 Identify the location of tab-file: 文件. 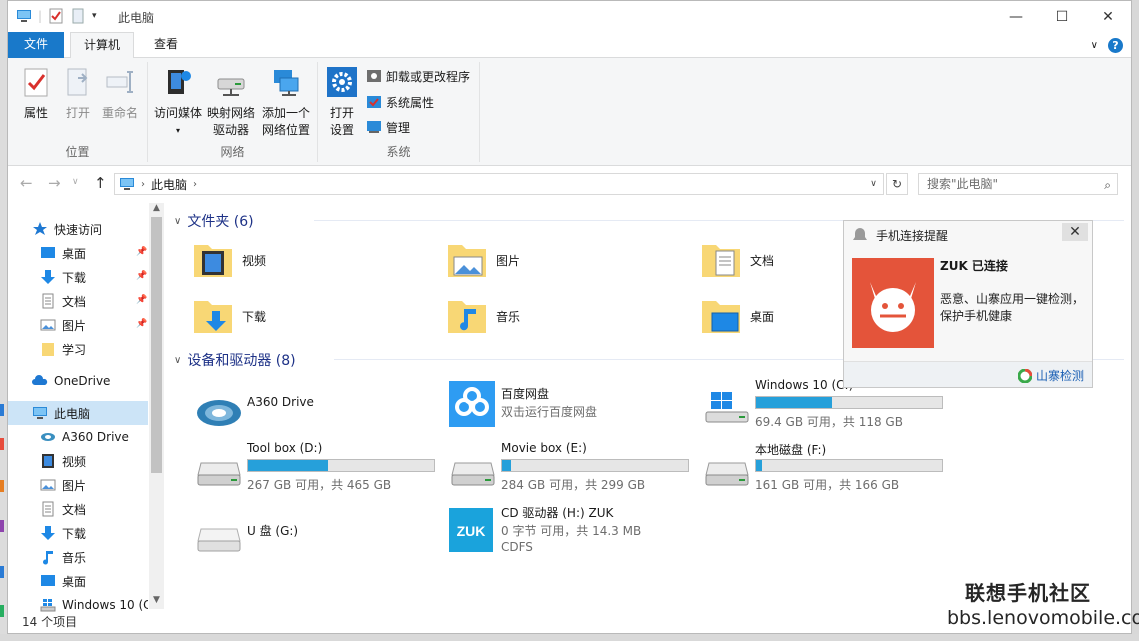
(36, 45).